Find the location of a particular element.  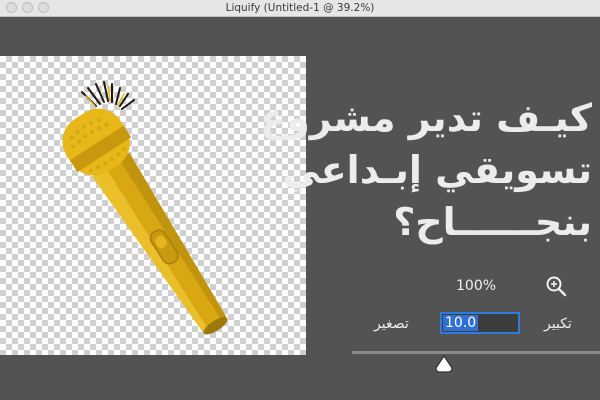

zoom-in-button: تكبير is located at coordinates (558, 324).